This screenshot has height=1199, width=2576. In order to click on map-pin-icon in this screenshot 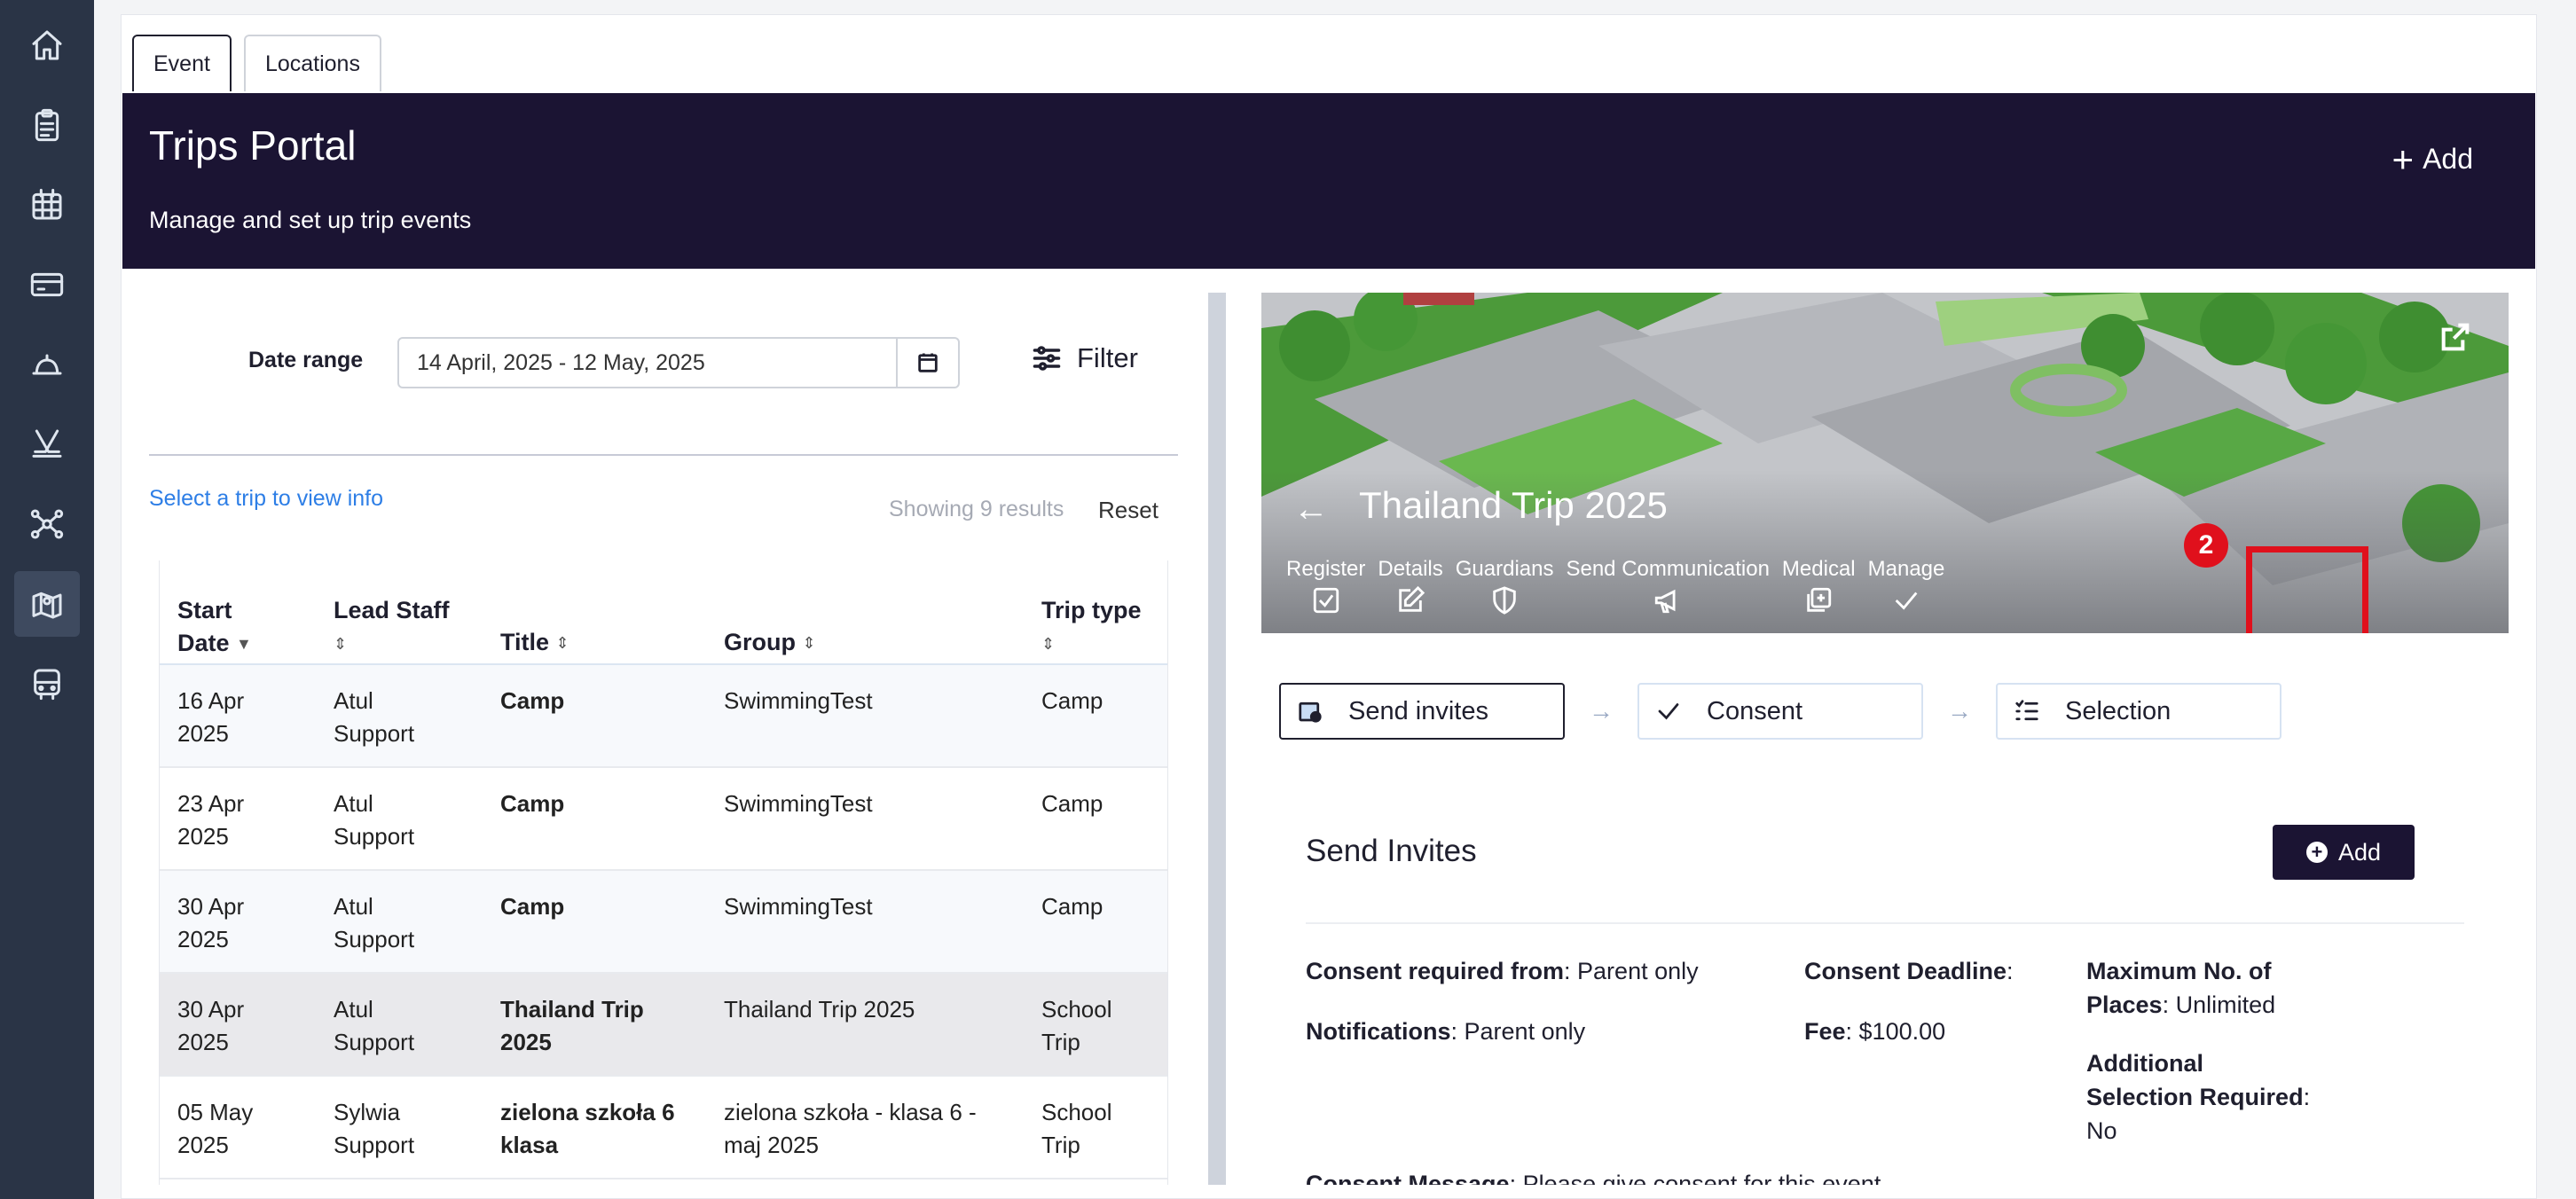, I will do `click(47, 605)`.